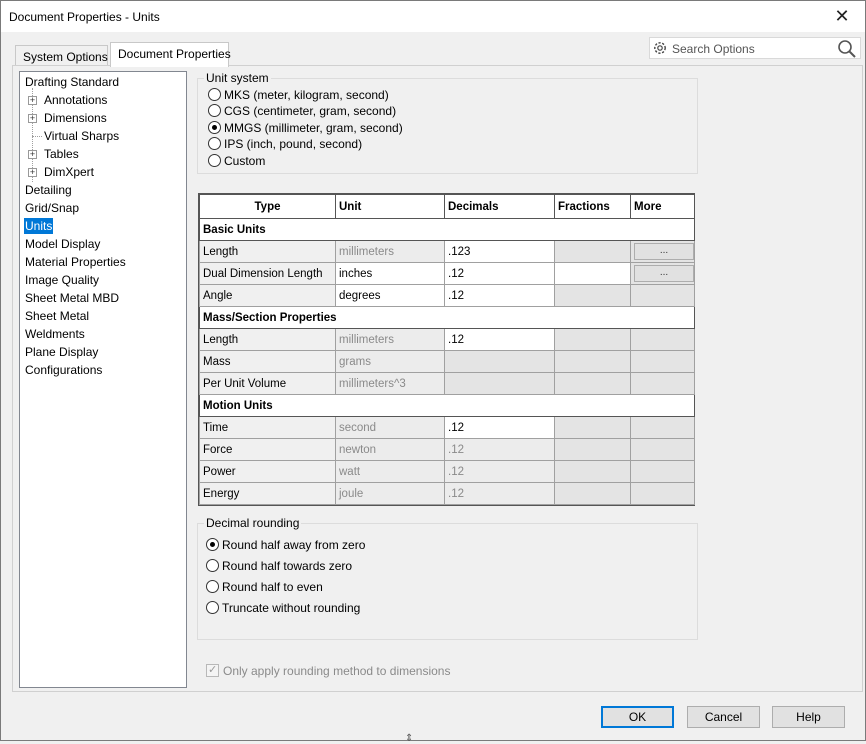 Image resolution: width=866 pixels, height=744 pixels. What do you see at coordinates (69, 172) in the screenshot?
I see `tree-item-dimxpert: DimXpert` at bounding box center [69, 172].